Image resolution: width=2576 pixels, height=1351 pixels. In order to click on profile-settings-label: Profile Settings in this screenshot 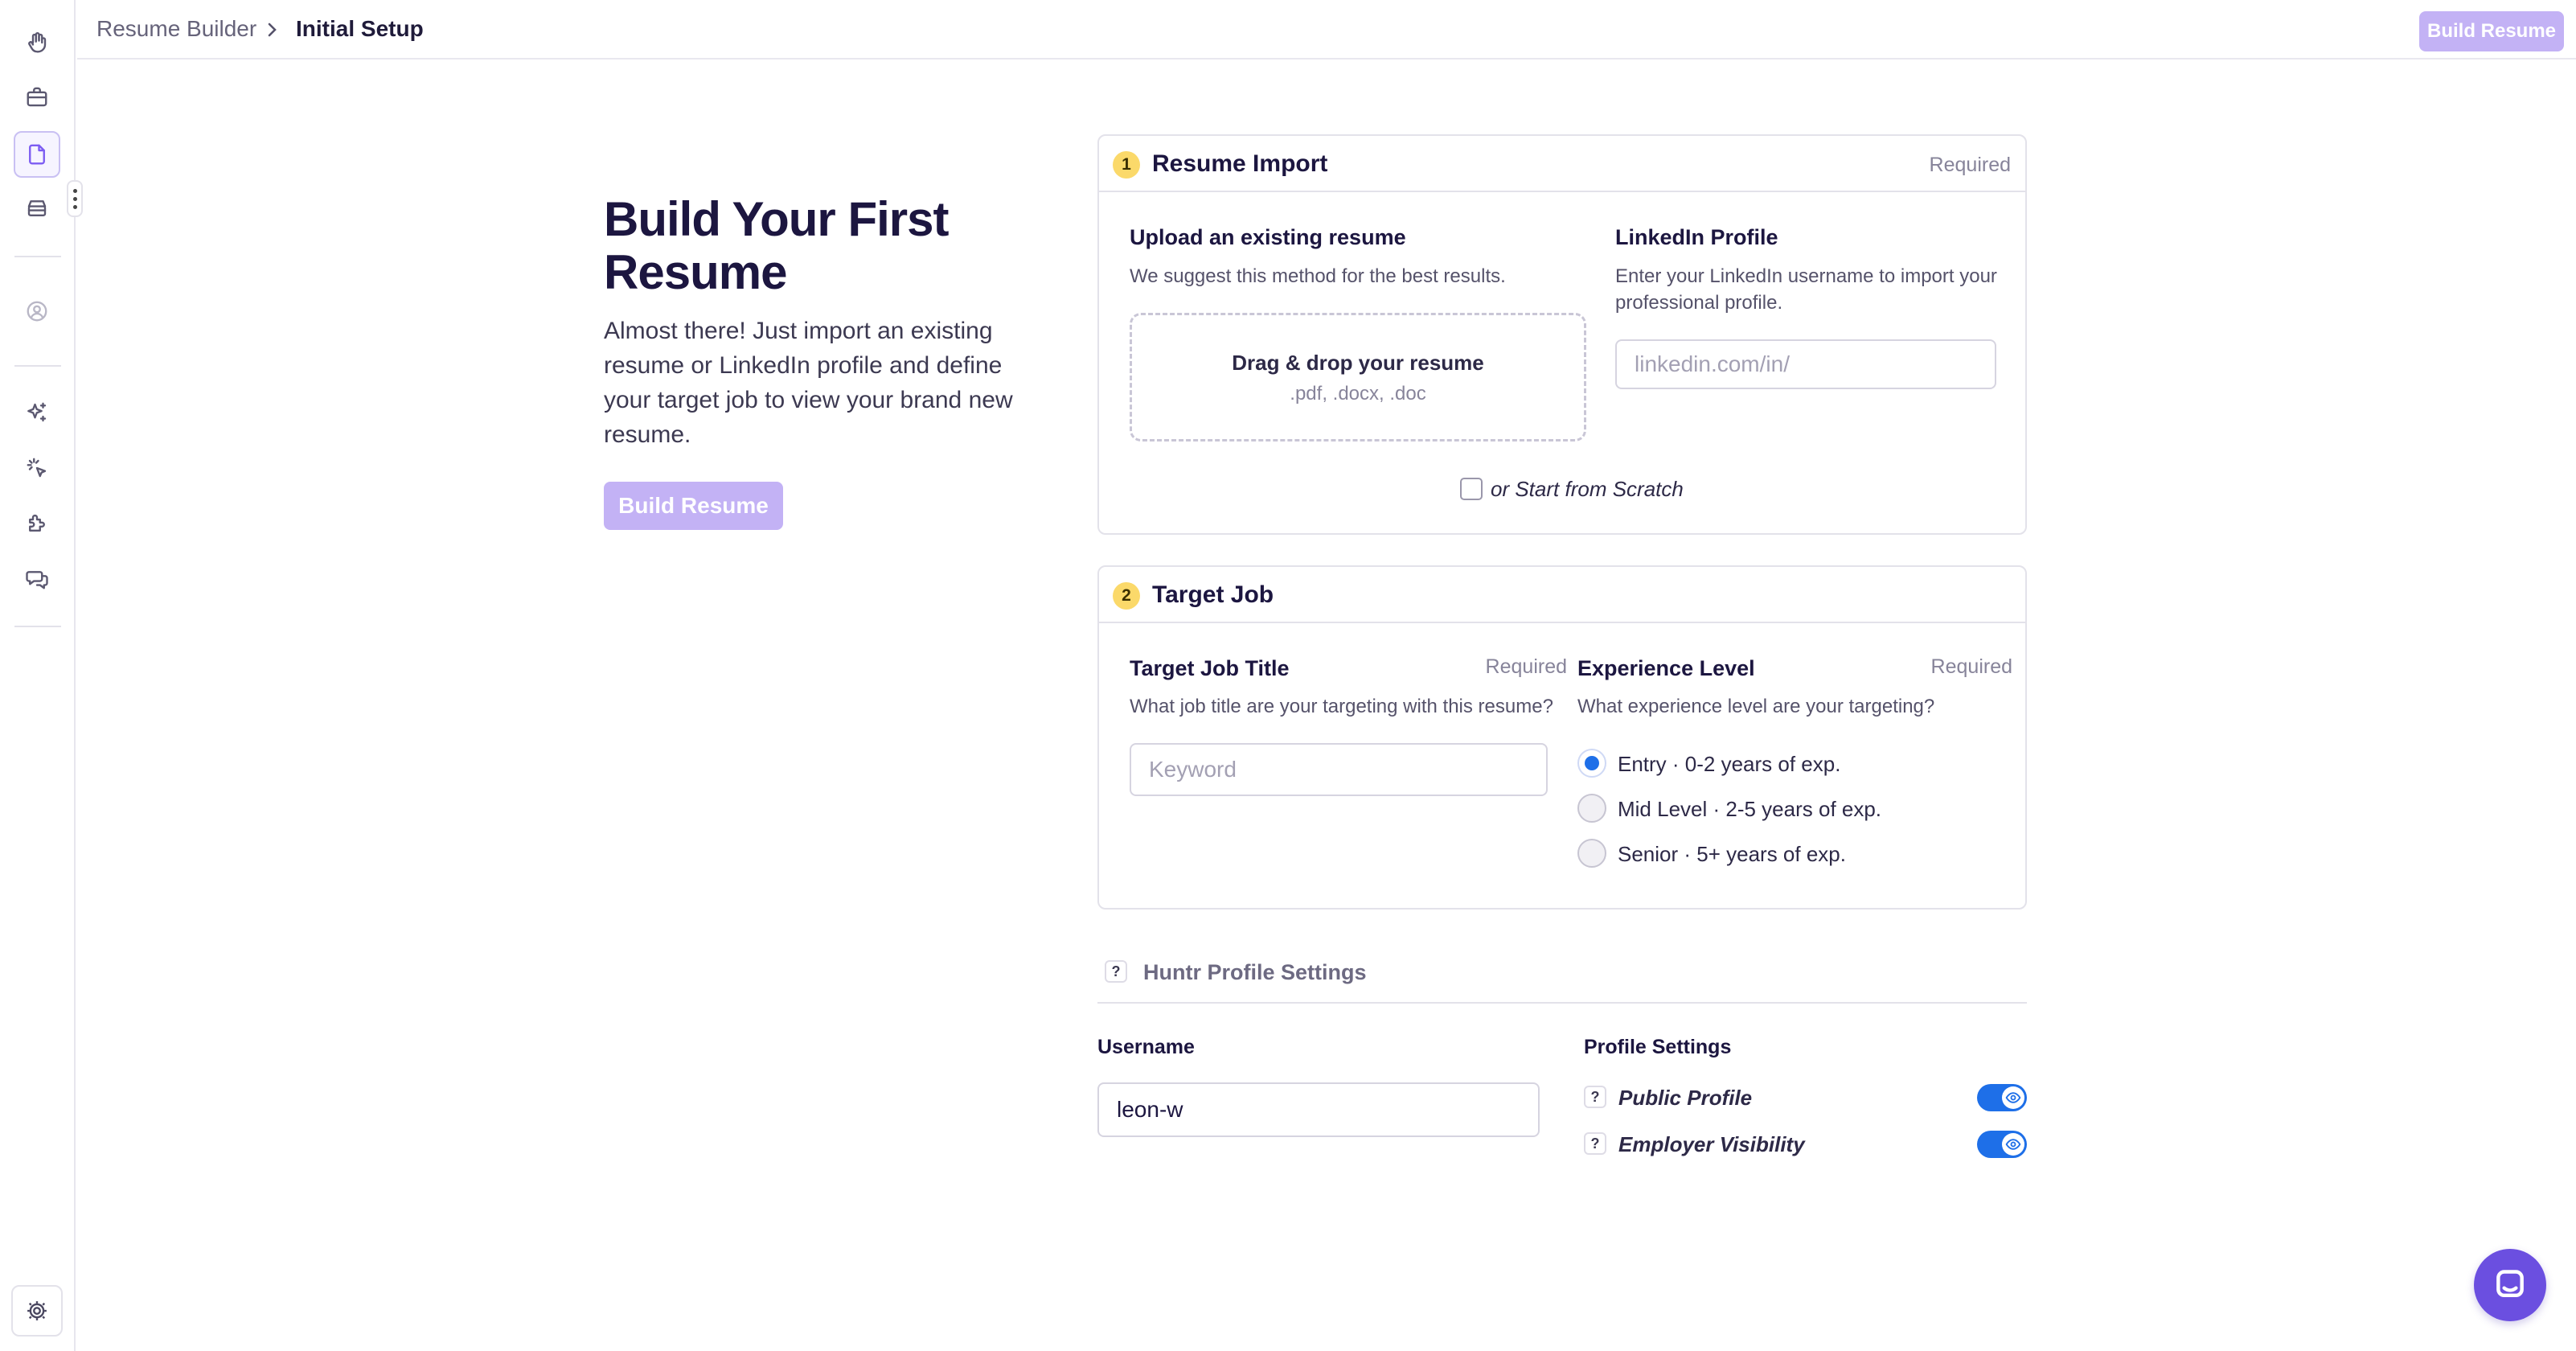, I will do `click(1658, 1047)`.